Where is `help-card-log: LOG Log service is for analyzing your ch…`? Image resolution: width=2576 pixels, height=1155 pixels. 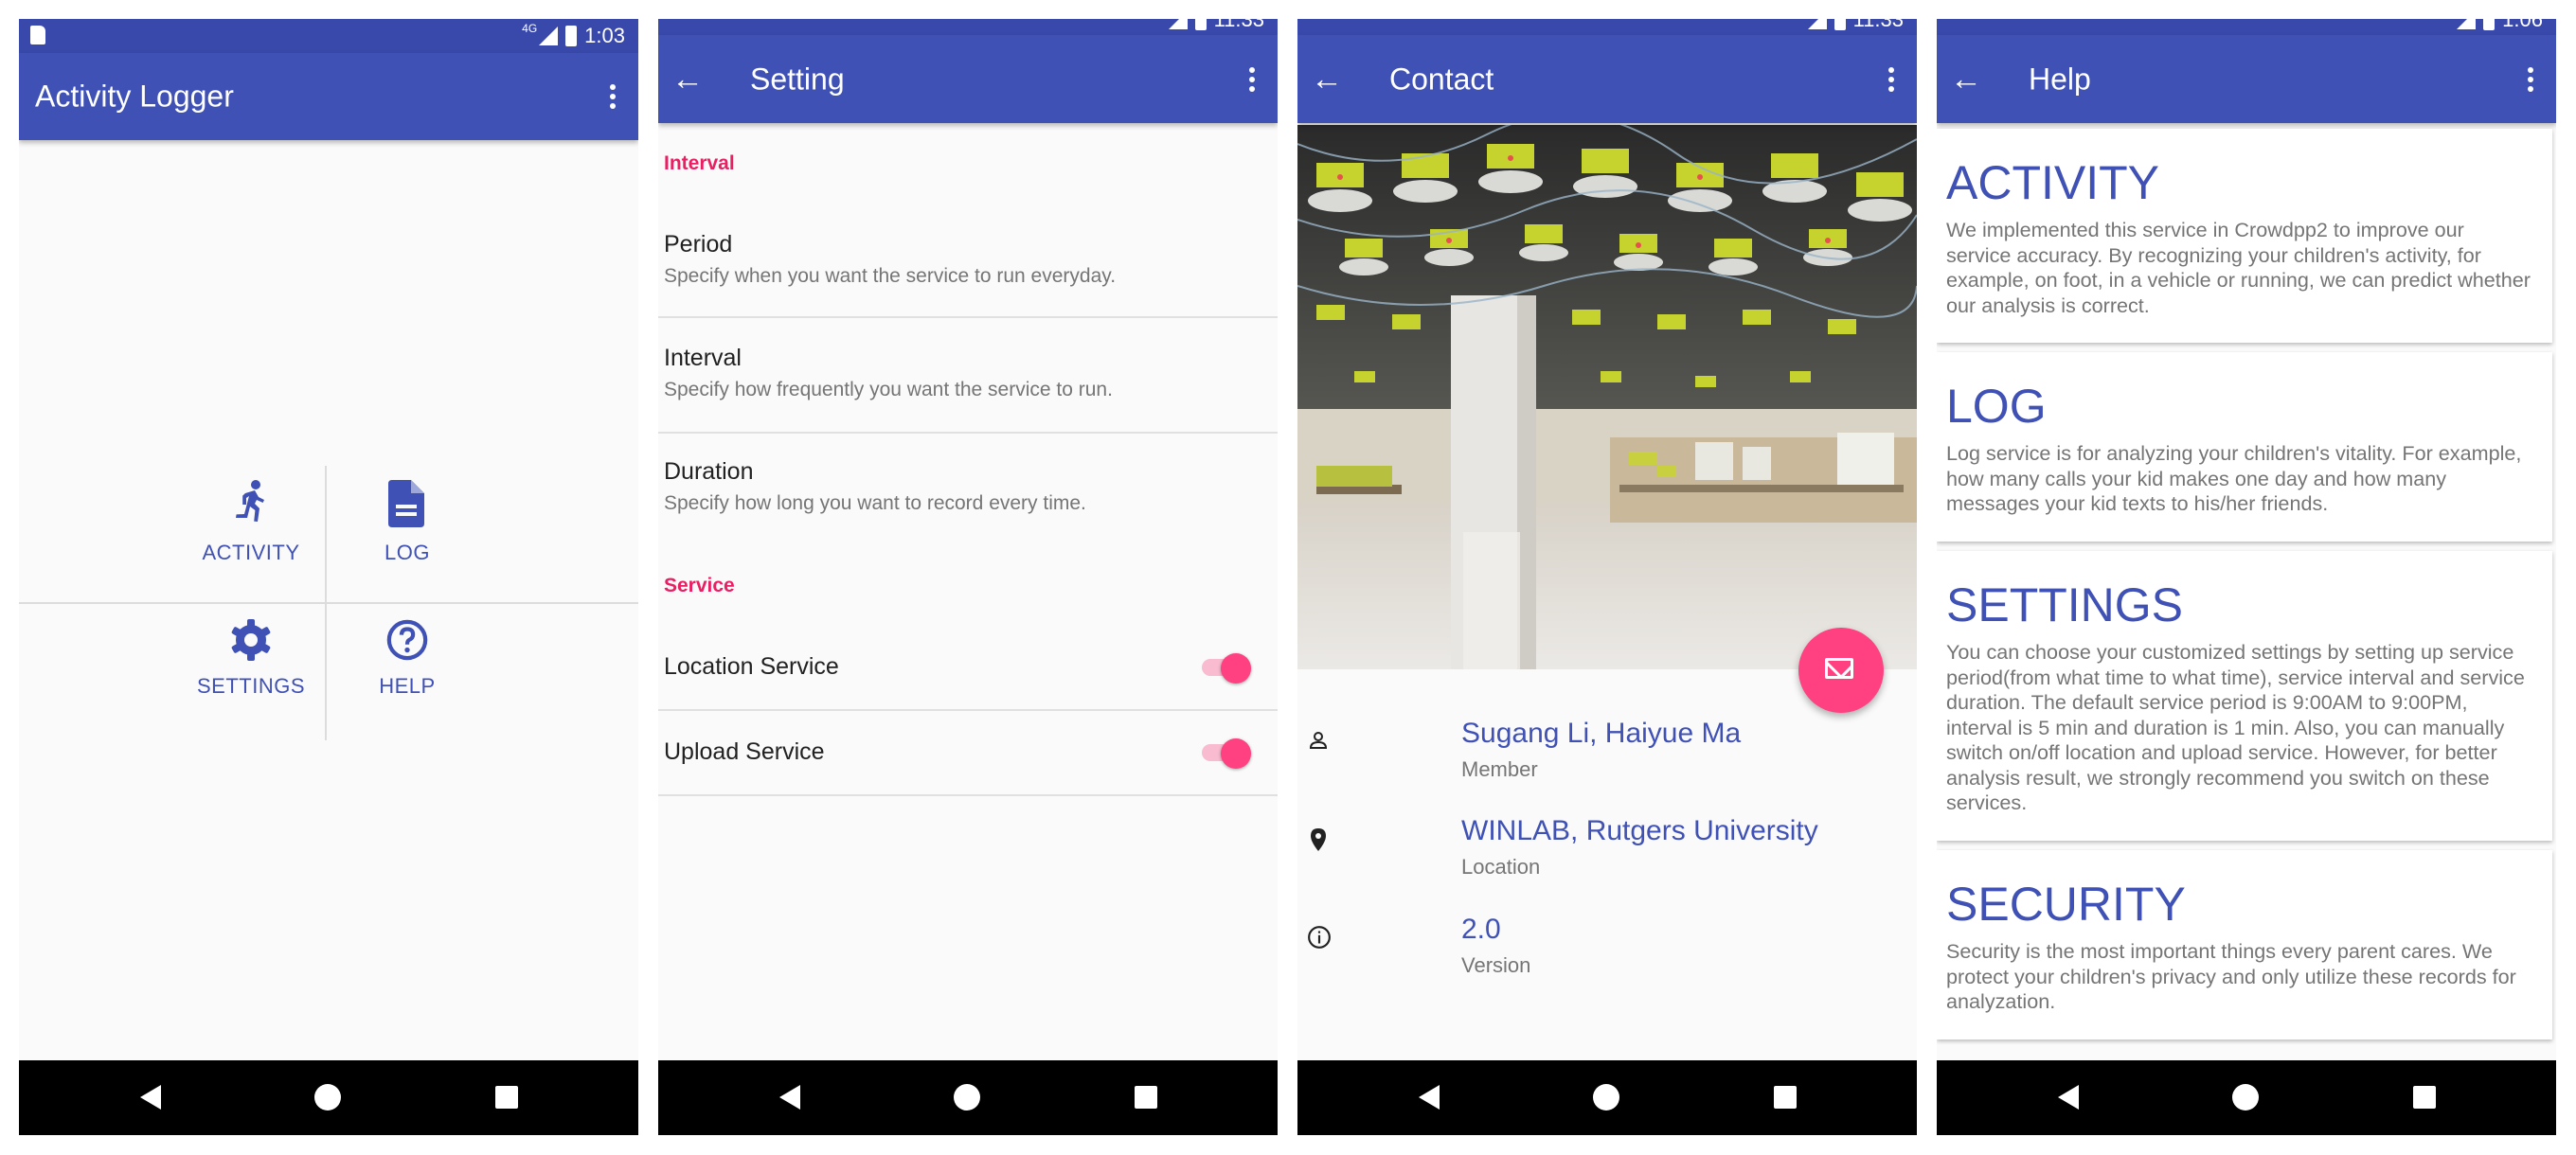
help-card-log: LOG Log service is for analyzing your ch… is located at coordinates (2244, 447).